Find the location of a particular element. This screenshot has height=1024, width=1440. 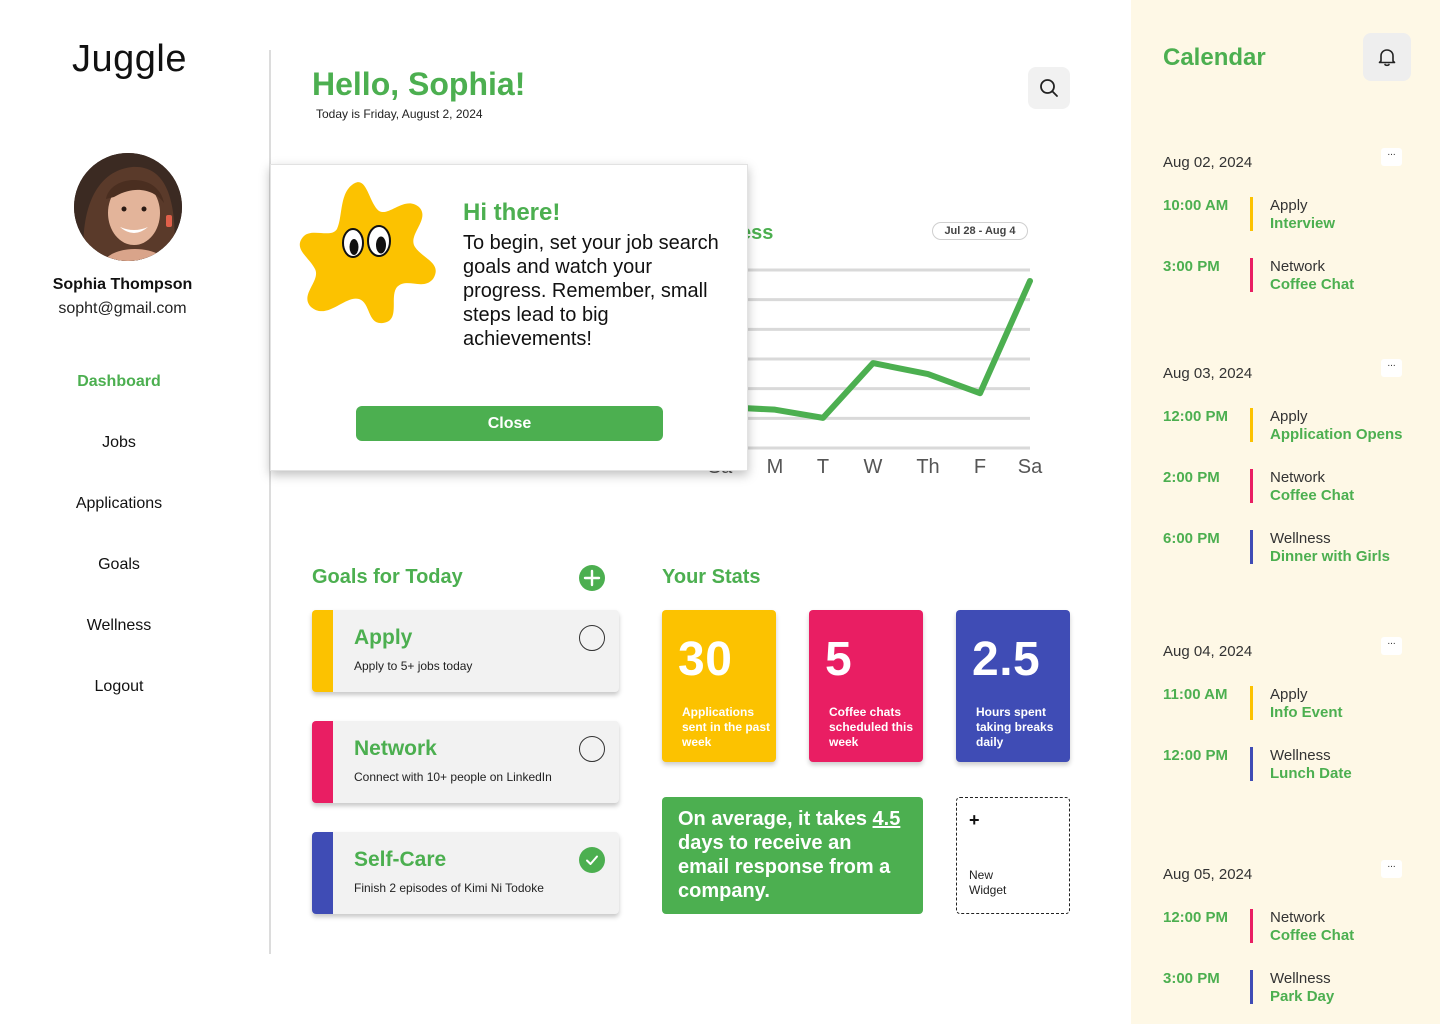

calendar-day-date: Aug 02, 2024 is located at coordinates (1208, 162).